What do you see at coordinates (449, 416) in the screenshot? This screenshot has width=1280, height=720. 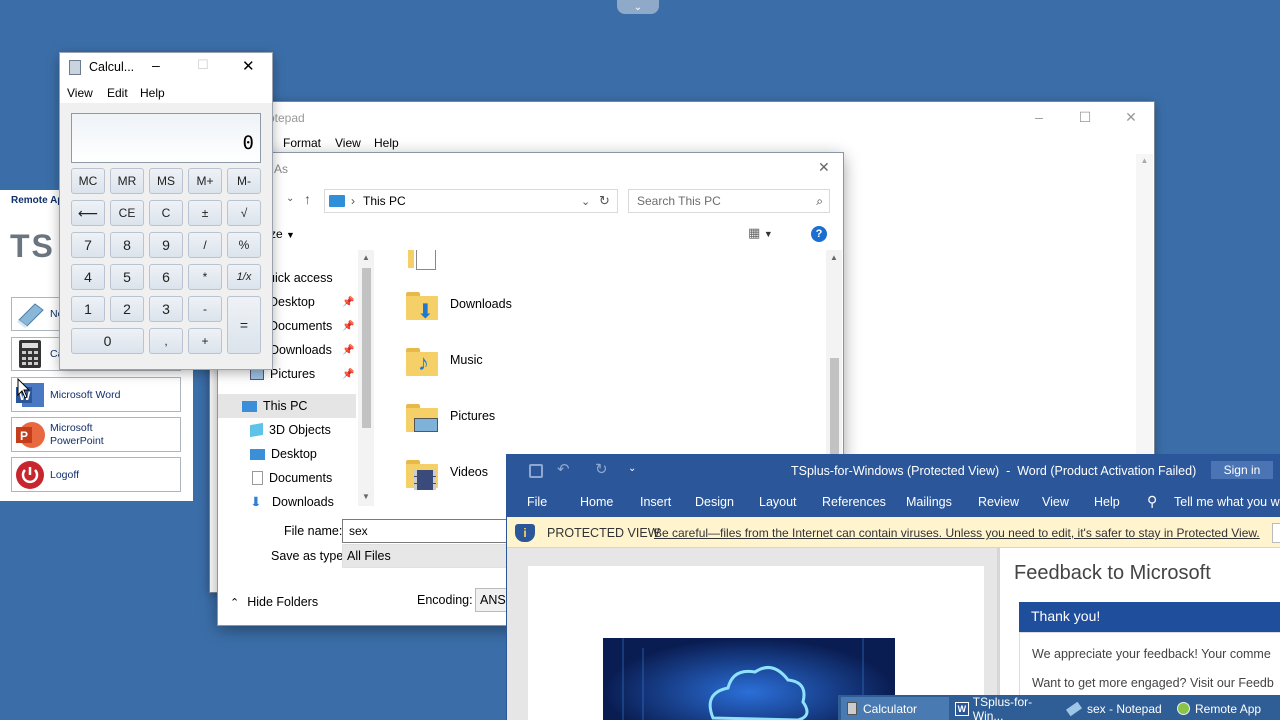 I see `file-item-pictures: Pictures` at bounding box center [449, 416].